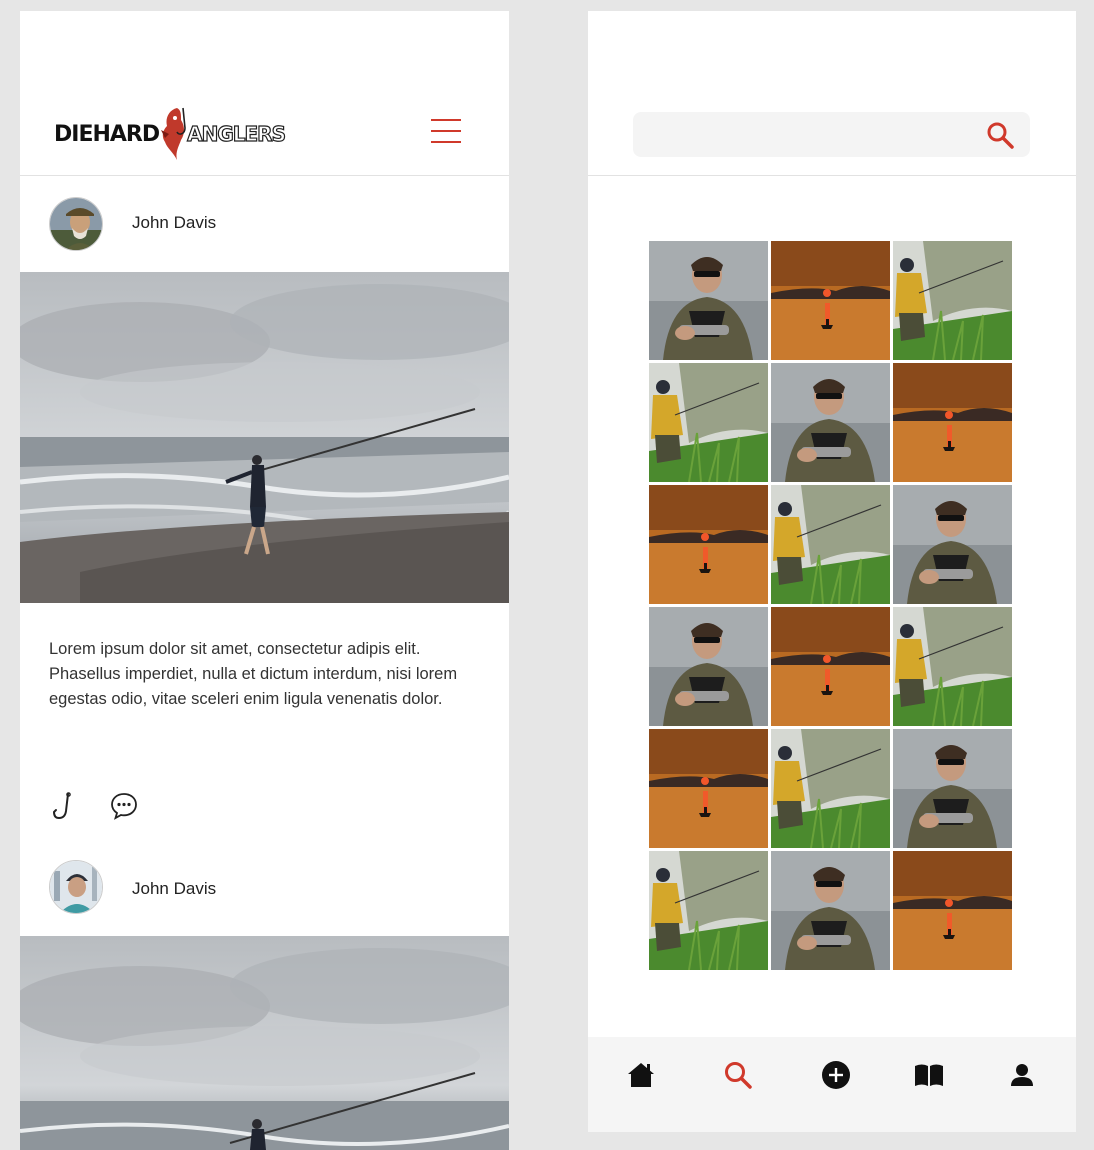 The width and height of the screenshot is (1094, 1150). I want to click on add-icon, so click(836, 1075).